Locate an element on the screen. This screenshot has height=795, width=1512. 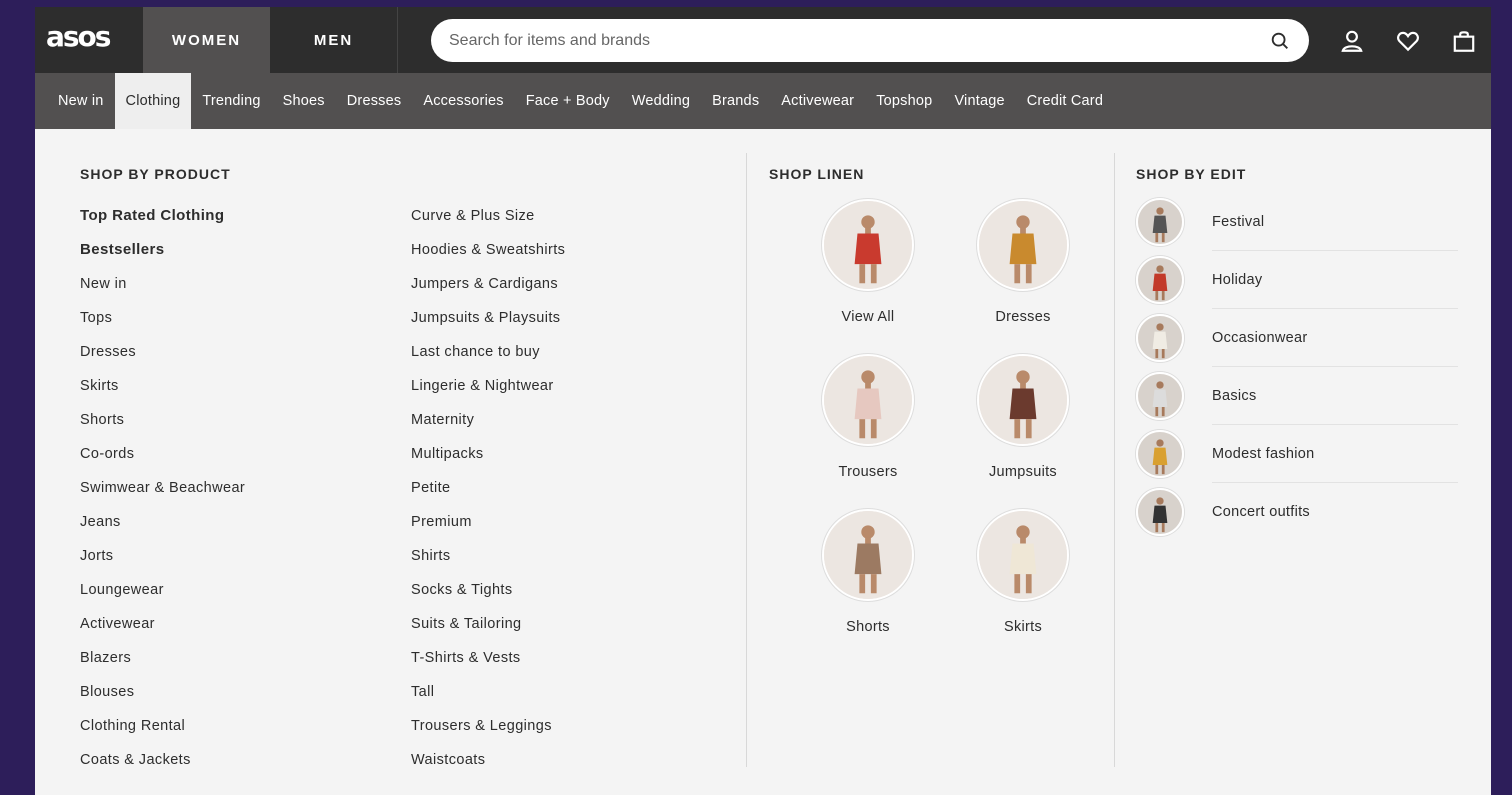
menu-link-loungewear: Loungewear is located at coordinates (162, 595).